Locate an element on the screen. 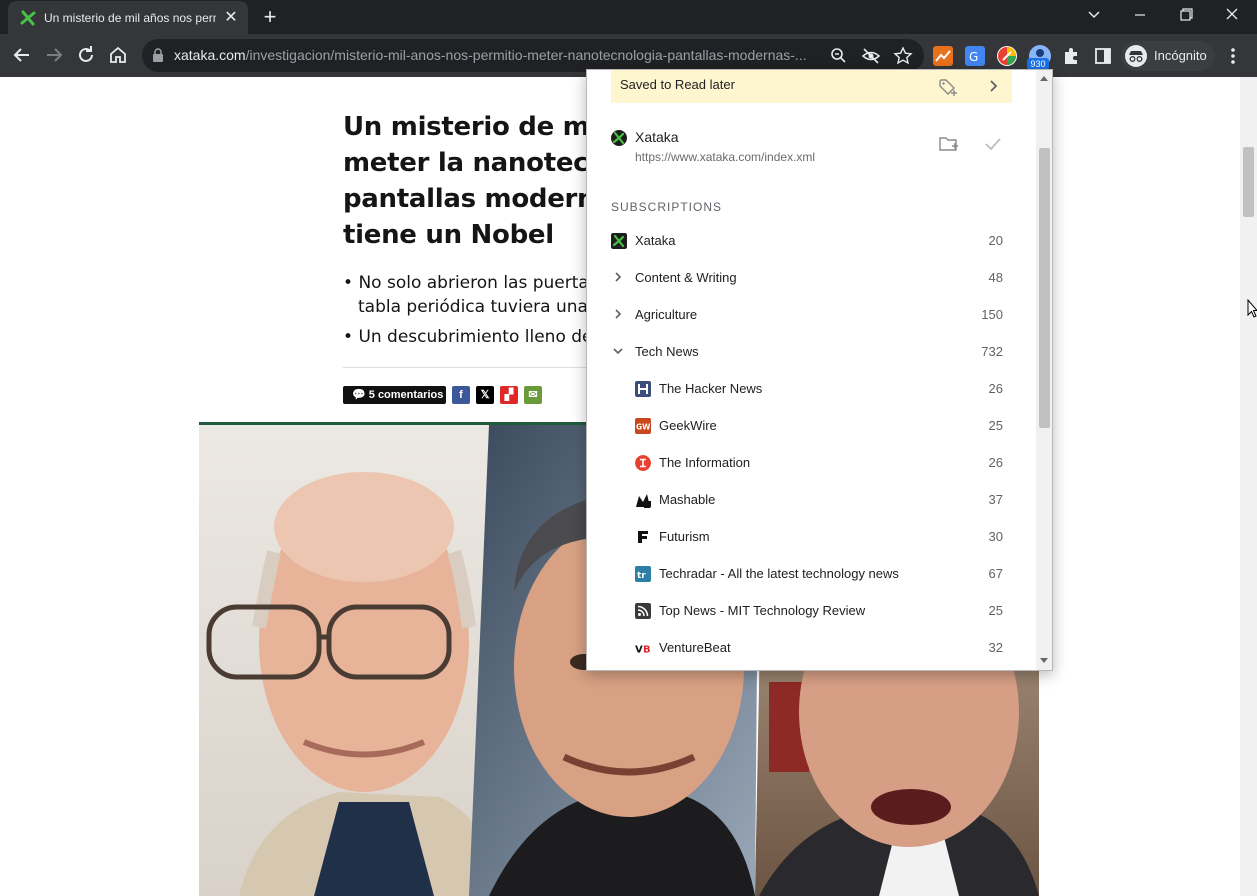  popup-scrollbar is located at coordinates (1044, 370).